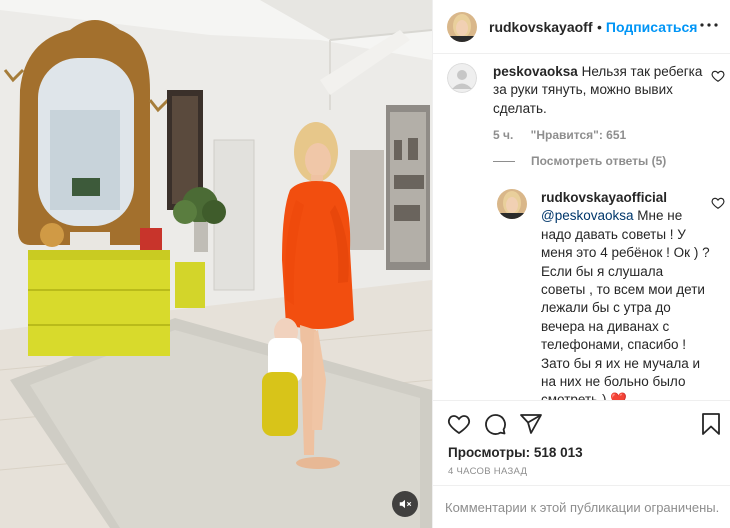 The width and height of the screenshot is (730, 528). I want to click on view-replies-button: Посмотреть ответы (5), so click(579, 161).